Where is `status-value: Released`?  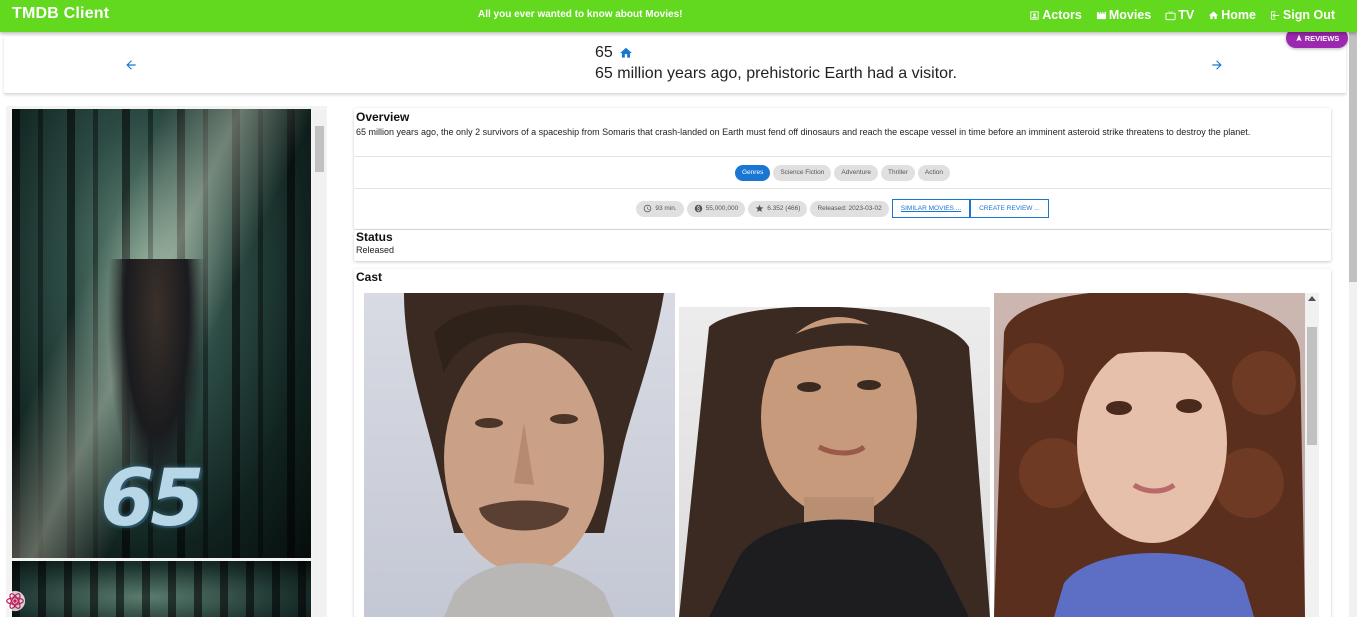
status-value: Released is located at coordinates (375, 250).